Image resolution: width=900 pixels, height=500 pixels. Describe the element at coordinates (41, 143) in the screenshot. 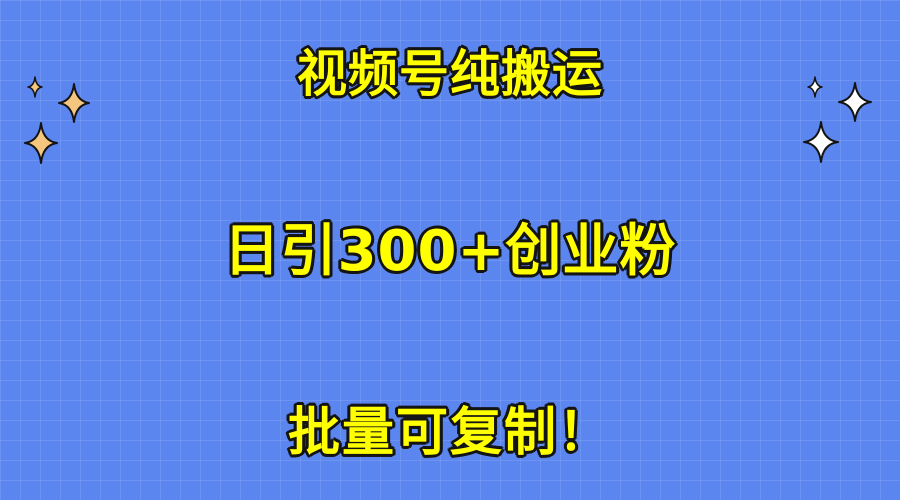

I see `large-gold-sparkle-icon` at that location.